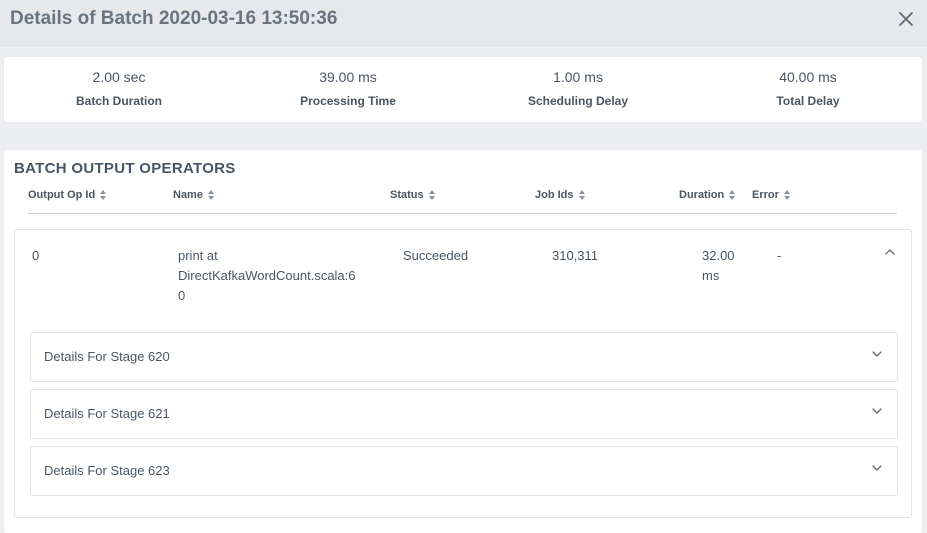 Image resolution: width=927 pixels, height=533 pixels. I want to click on metric-value: 1.00 ms, so click(578, 77).